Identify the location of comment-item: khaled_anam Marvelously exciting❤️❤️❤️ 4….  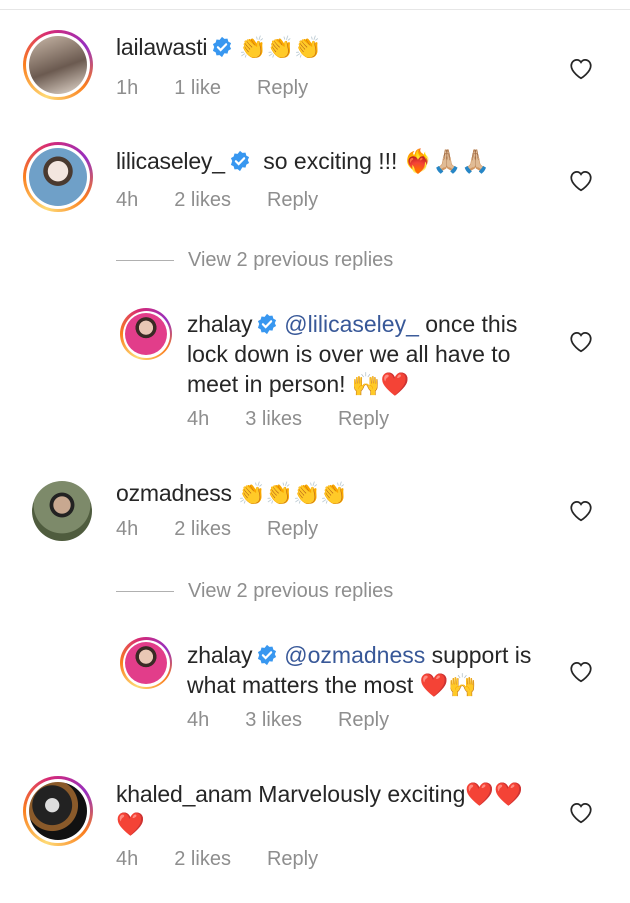
(315, 831).